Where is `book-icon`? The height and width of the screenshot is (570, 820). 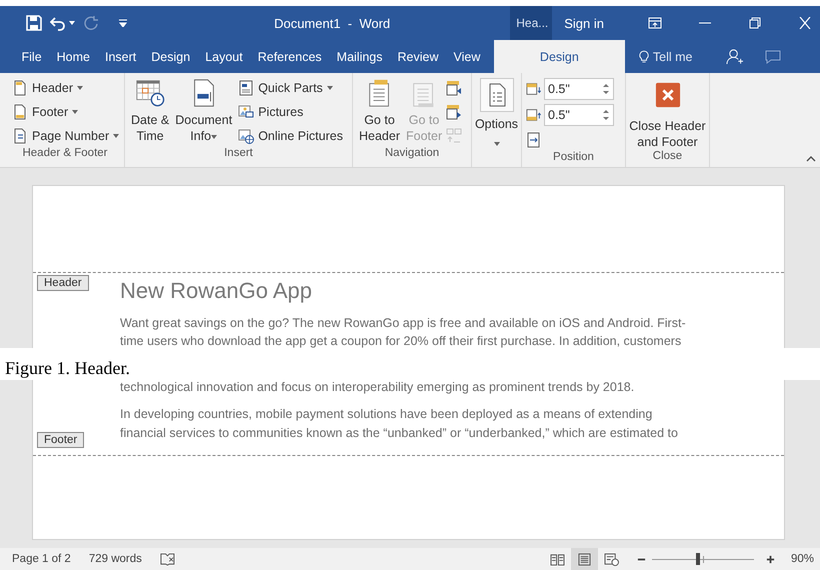
book-icon is located at coordinates (557, 559).